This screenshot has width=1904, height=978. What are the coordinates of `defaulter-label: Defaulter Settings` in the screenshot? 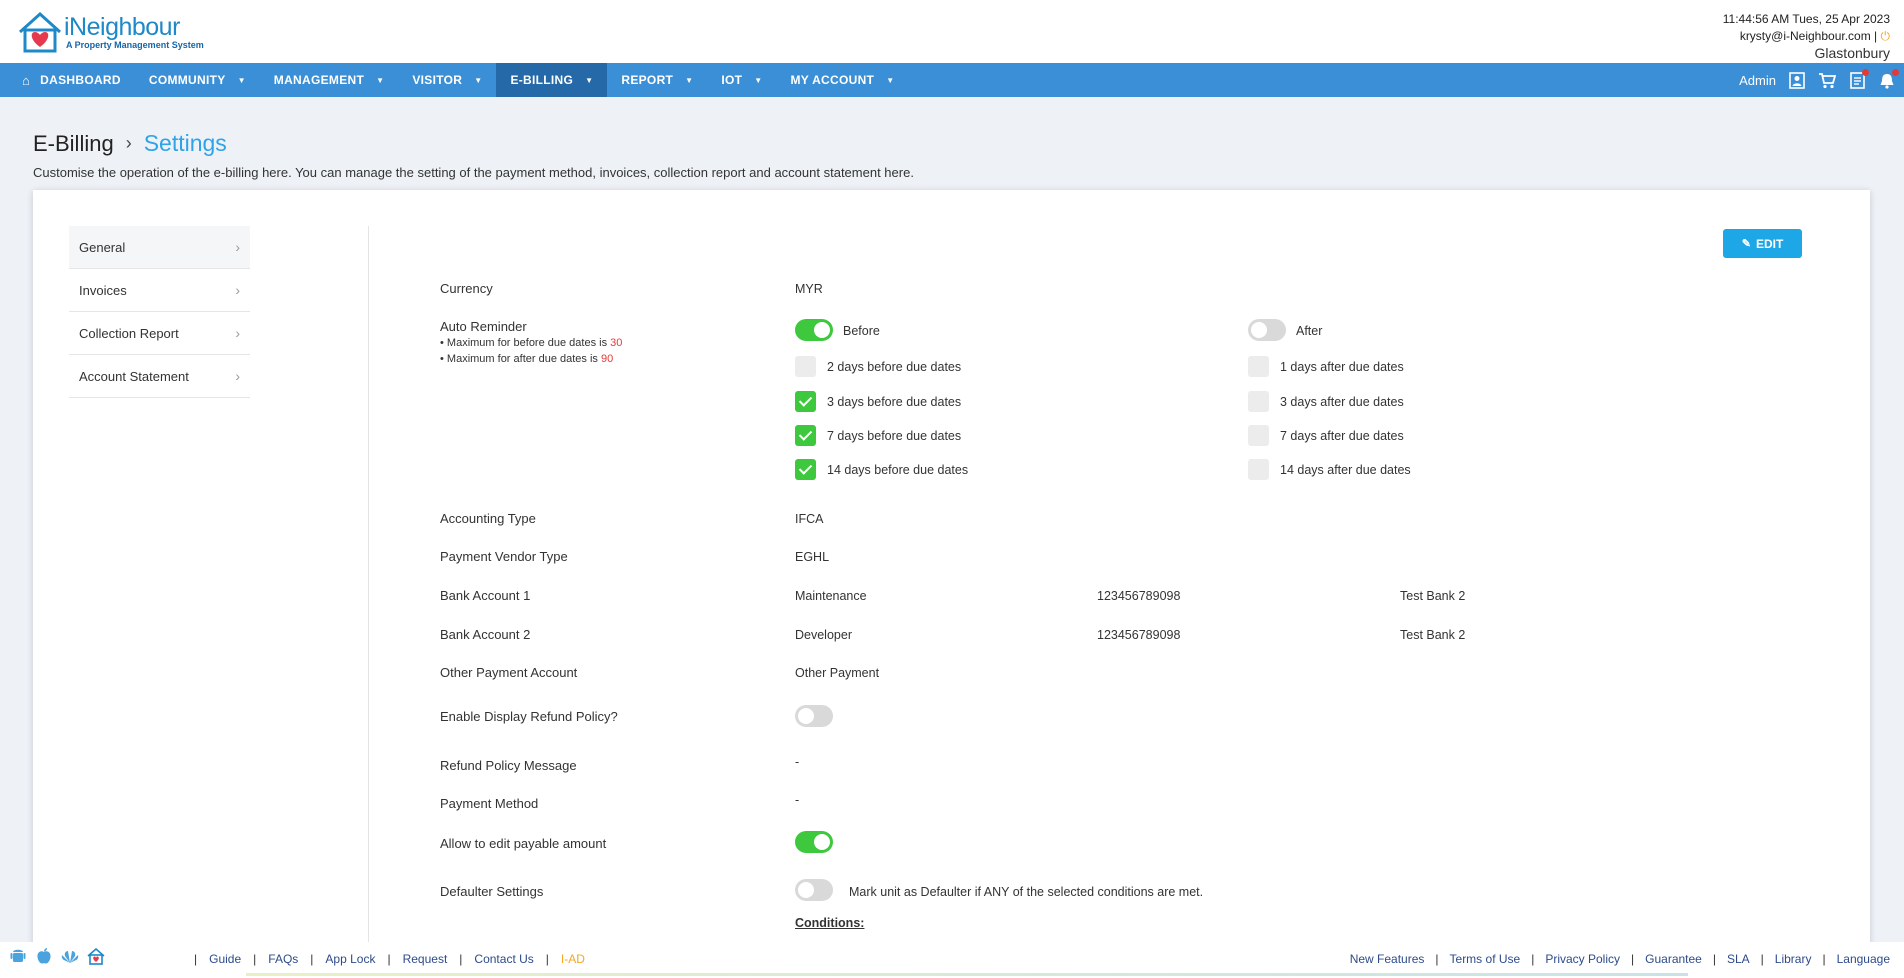 It's located at (492, 891).